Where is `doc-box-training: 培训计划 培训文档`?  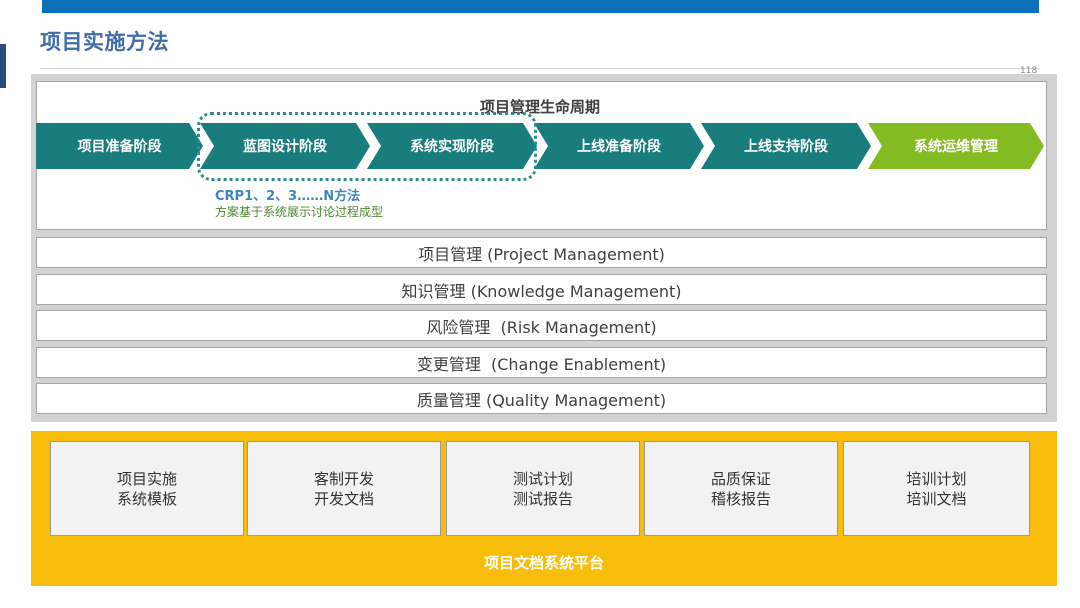 doc-box-training: 培训计划 培训文档 is located at coordinates (936, 488).